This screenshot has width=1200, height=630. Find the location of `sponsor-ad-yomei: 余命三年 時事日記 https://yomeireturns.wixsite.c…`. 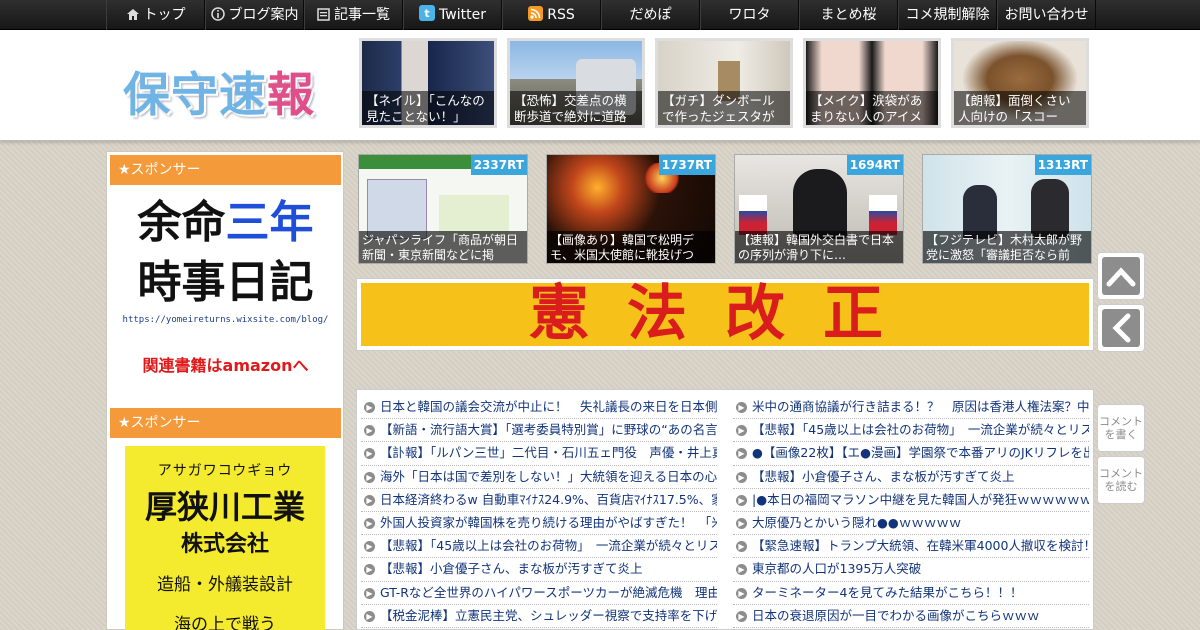

sponsor-ad-yomei: 余命三年 時事日記 https://yomeireturns.wixsite.c… is located at coordinates (225, 286).